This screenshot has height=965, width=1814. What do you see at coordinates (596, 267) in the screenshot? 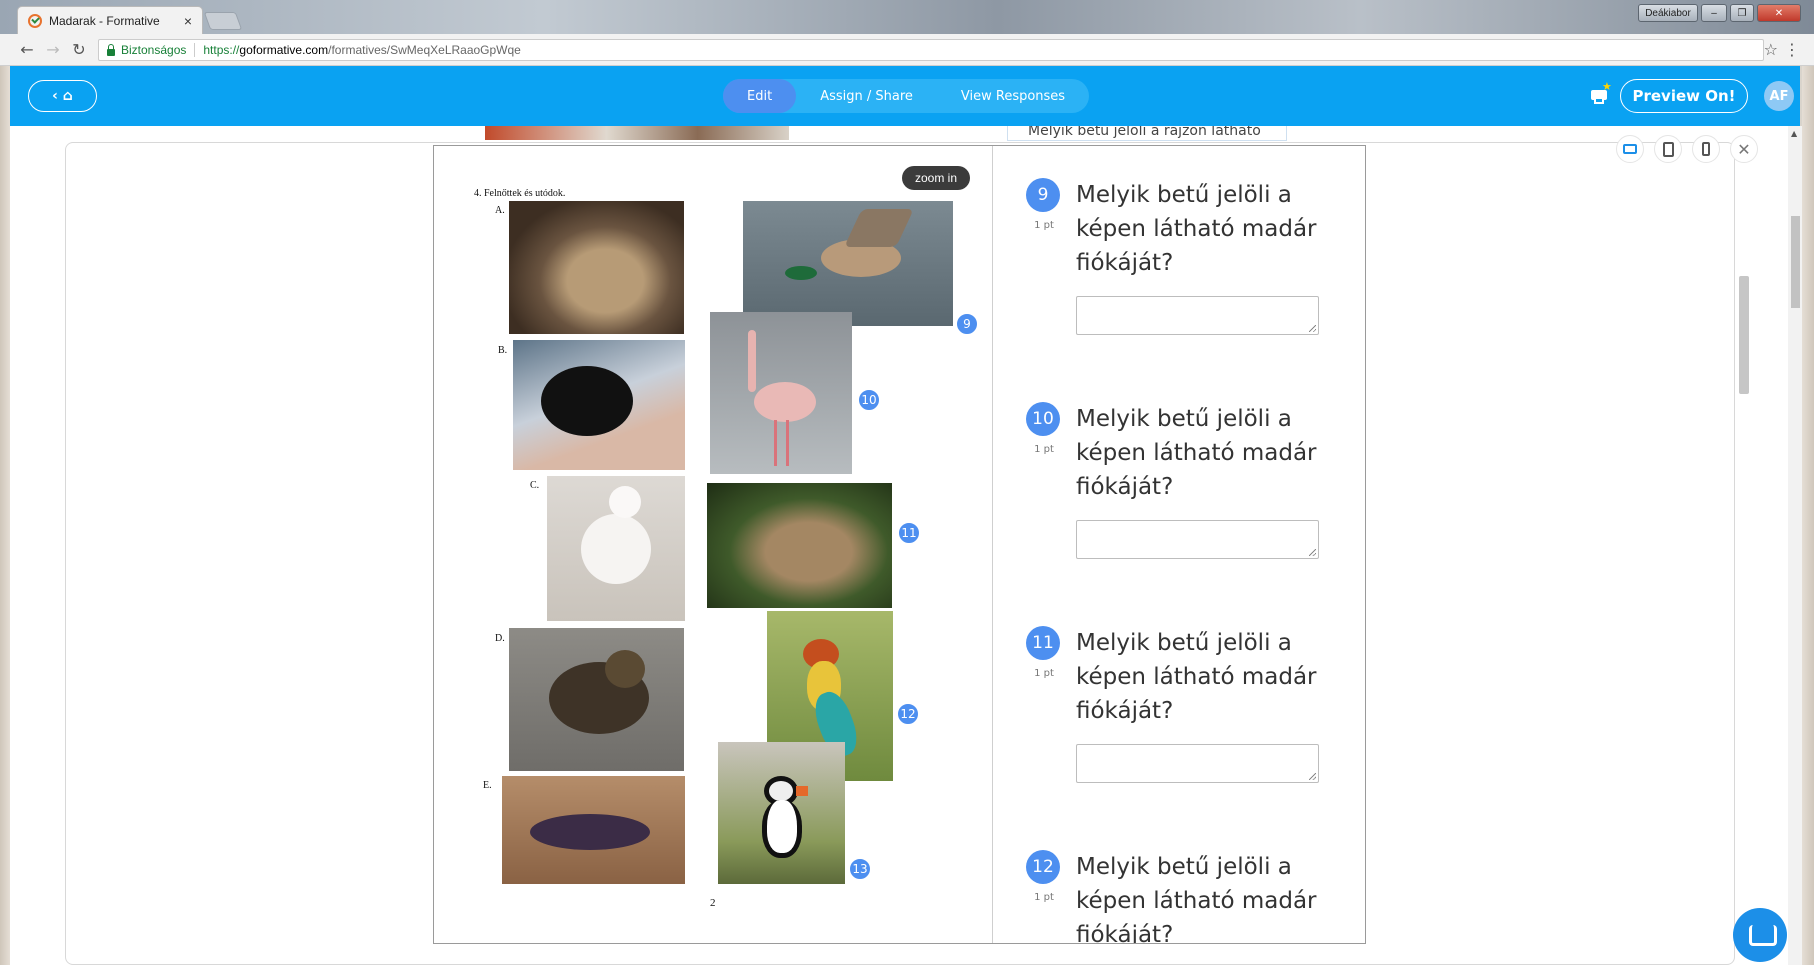
I see `chick-a-photo` at bounding box center [596, 267].